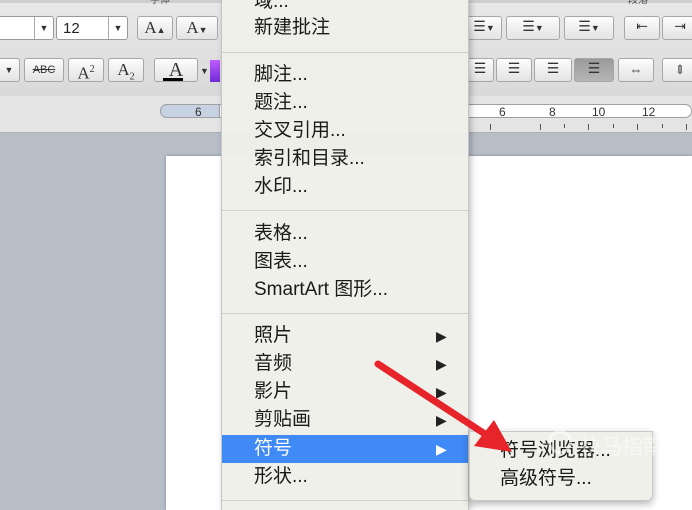  I want to click on subscript-button: A2, so click(126, 70).